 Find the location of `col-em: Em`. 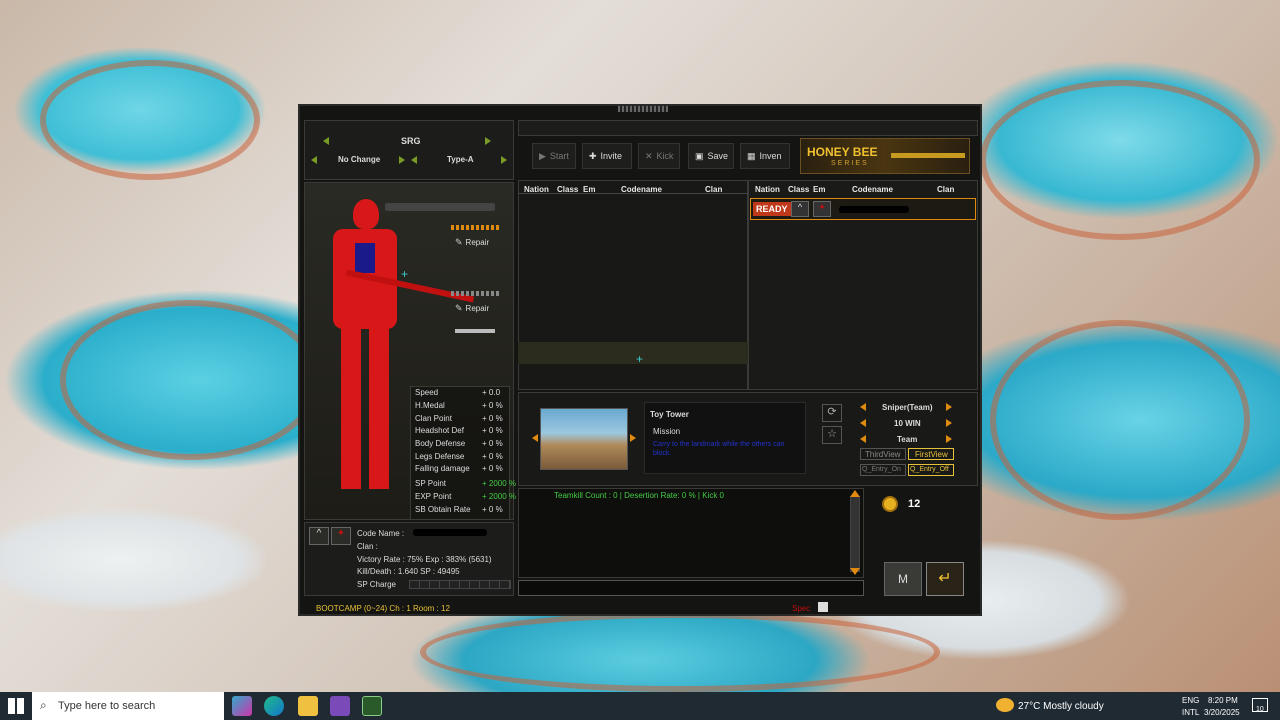

col-em: Em is located at coordinates (589, 189).